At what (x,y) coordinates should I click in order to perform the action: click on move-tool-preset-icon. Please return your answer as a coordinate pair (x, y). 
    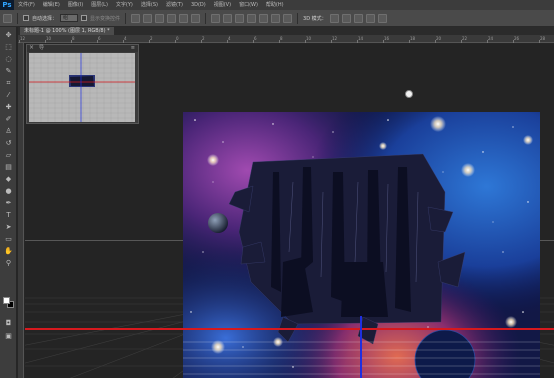
    Looking at the image, I should click on (7, 18).